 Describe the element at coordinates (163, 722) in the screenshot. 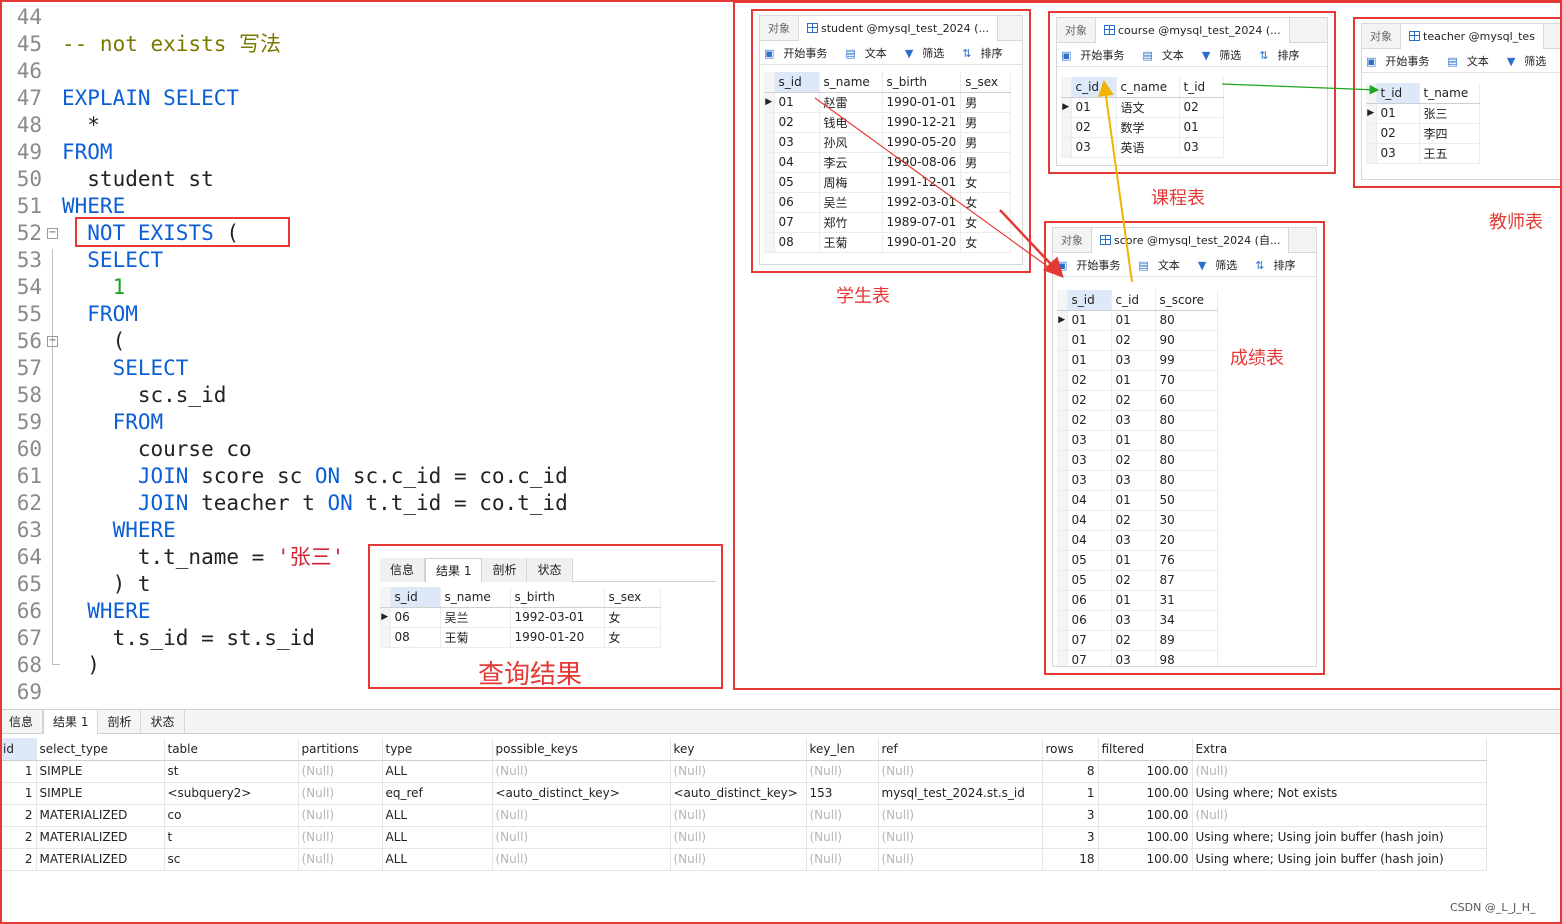

I see `explain-tab-3: 状态` at that location.